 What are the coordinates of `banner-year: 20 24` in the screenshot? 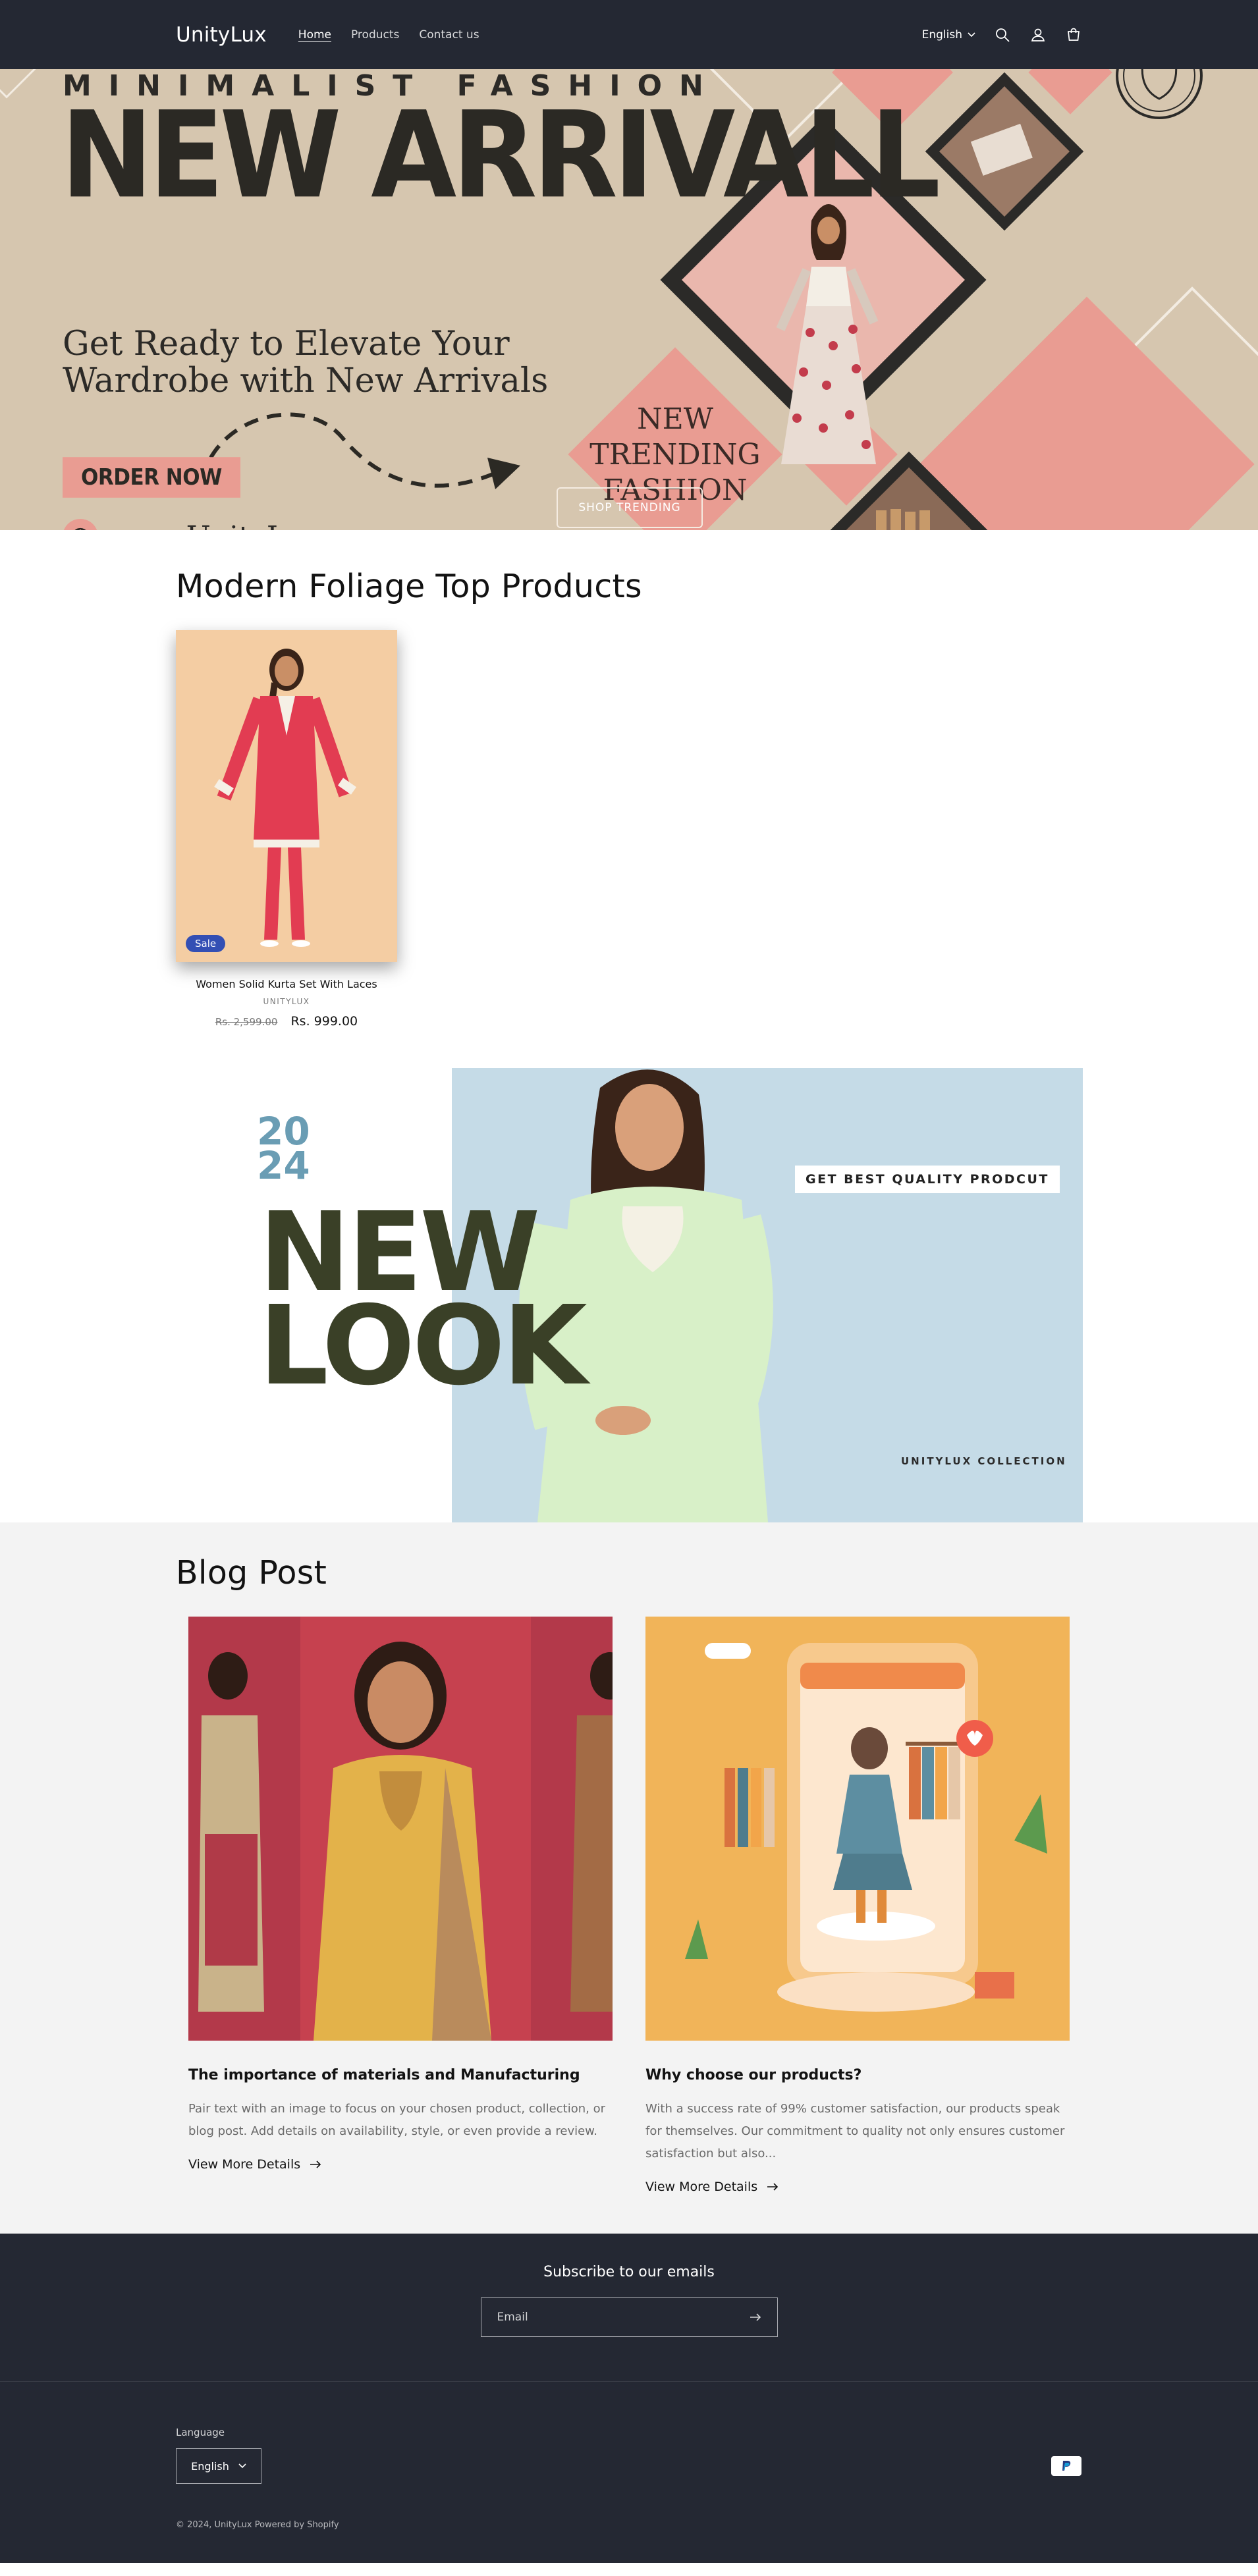 It's located at (283, 1150).